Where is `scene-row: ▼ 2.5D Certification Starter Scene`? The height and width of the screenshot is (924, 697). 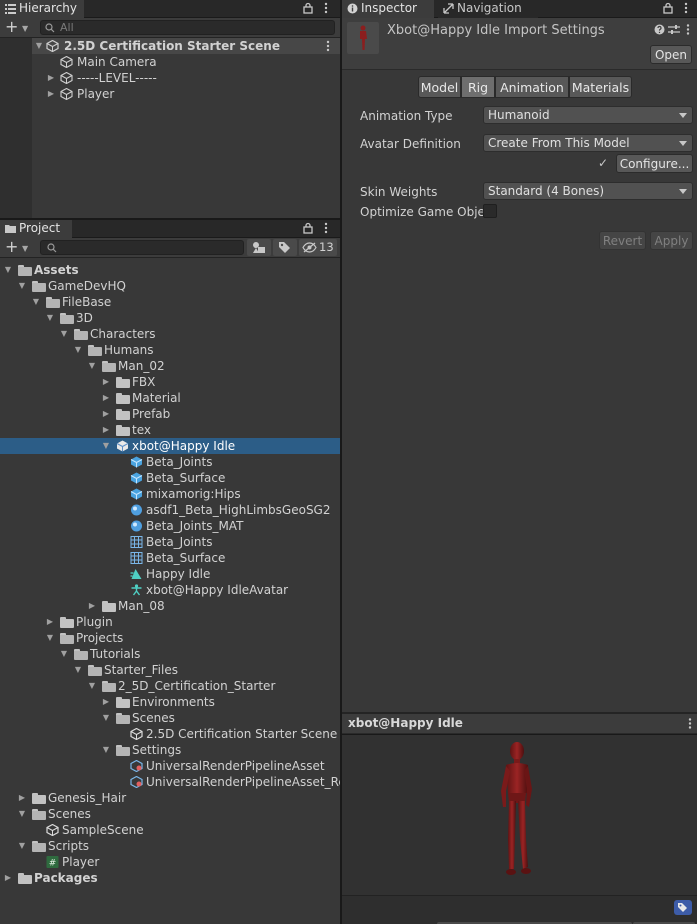 scene-row: ▼ 2.5D Certification Starter Scene is located at coordinates (186, 46).